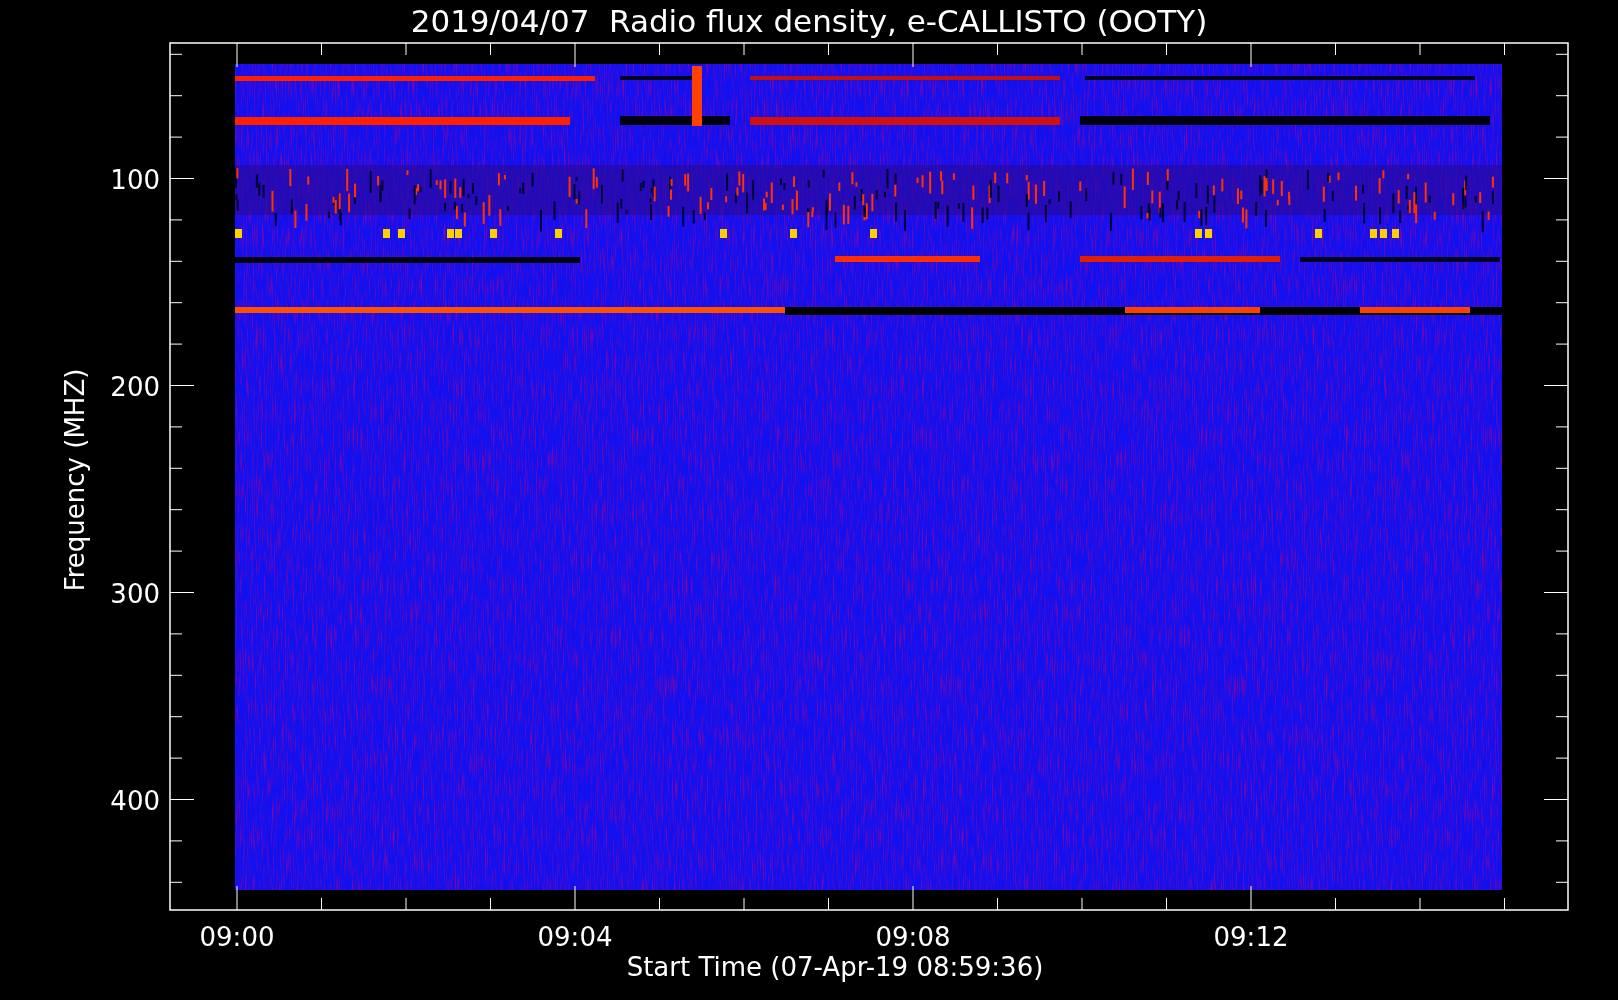  Describe the element at coordinates (135, 386) in the screenshot. I see `y-tick-label: 200` at that location.